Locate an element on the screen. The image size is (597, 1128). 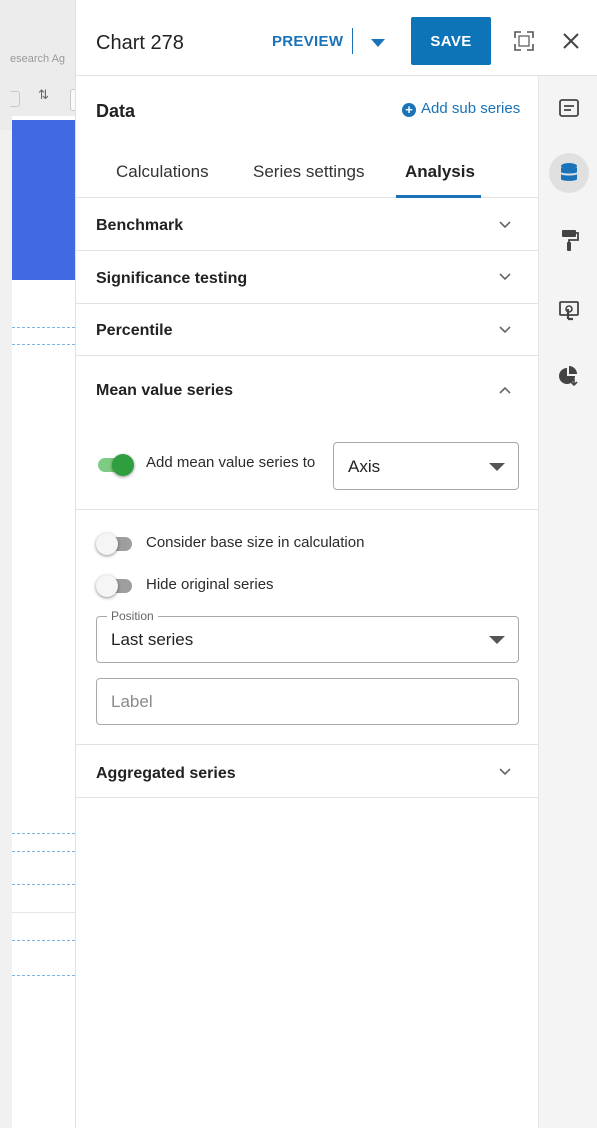
background-controls: ⇅ is located at coordinates (42, 99).